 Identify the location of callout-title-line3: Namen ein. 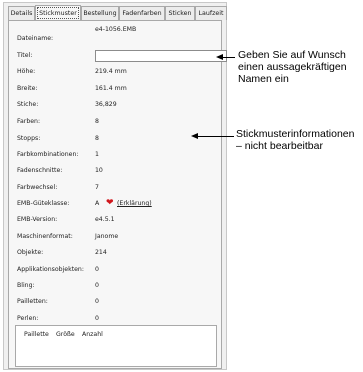
(263, 79).